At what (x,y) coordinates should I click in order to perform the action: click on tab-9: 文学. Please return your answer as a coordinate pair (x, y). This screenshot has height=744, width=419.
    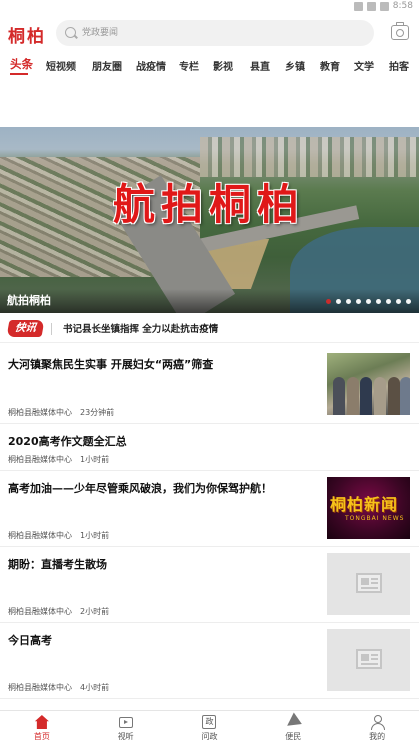
    Looking at the image, I should click on (364, 65).